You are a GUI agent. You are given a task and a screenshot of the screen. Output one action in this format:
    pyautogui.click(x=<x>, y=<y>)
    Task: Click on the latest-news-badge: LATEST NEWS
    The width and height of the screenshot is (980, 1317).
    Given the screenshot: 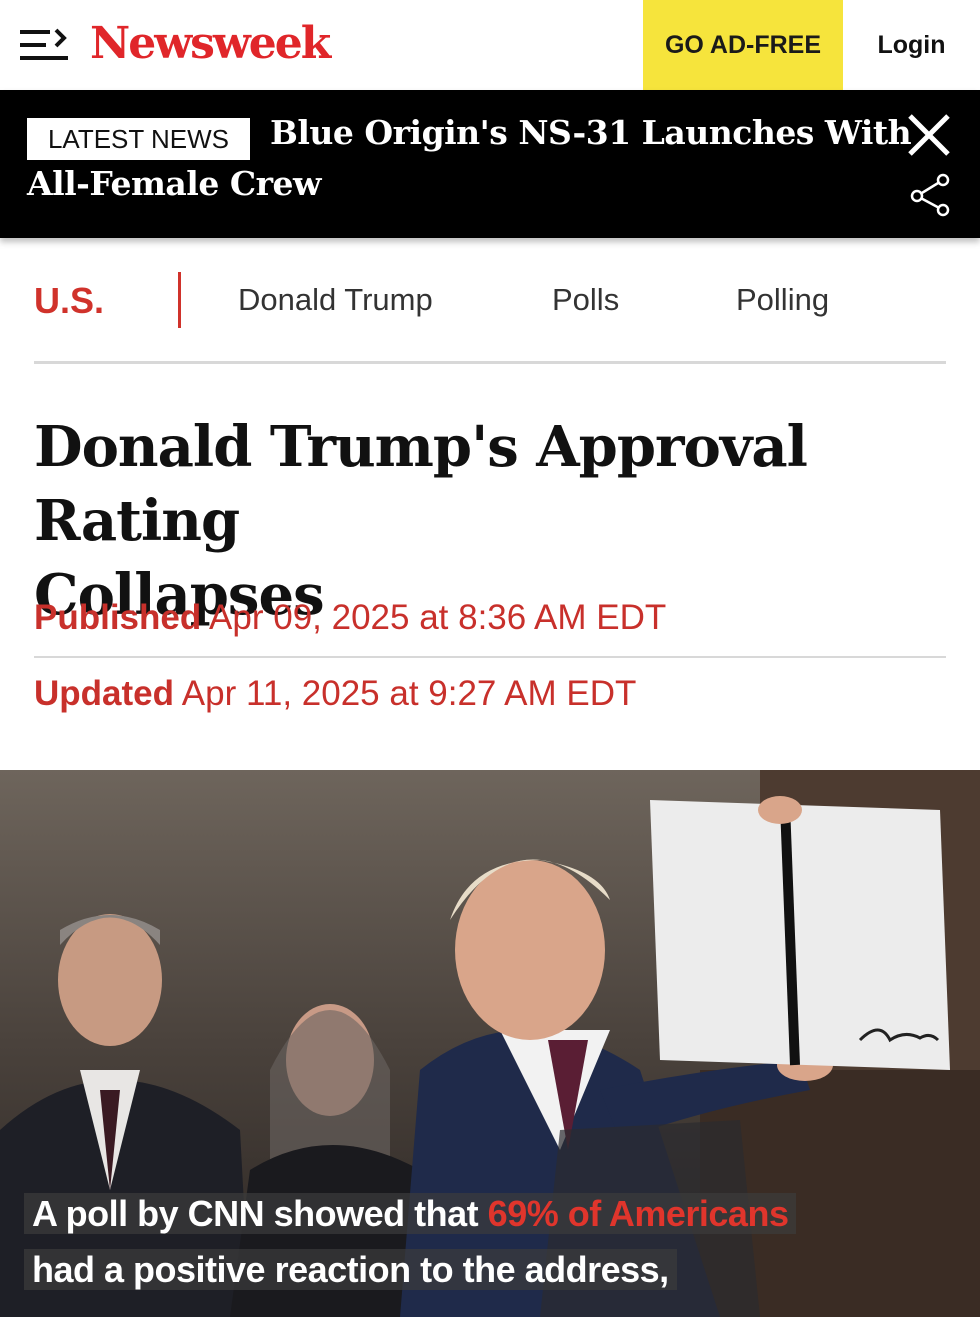 What is the action you would take?
    pyautogui.click(x=138, y=139)
    